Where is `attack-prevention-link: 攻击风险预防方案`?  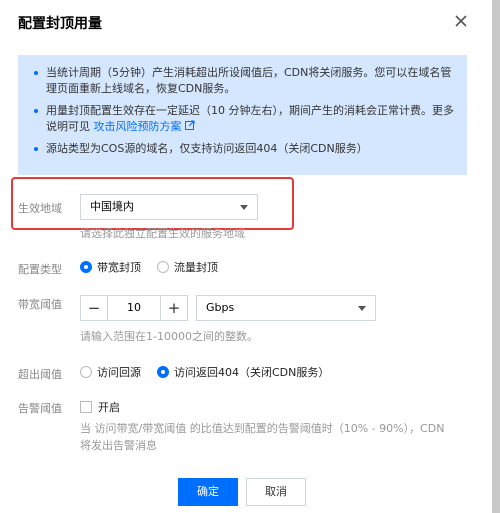 attack-prevention-link: 攻击风险预防方案 is located at coordinates (138, 126).